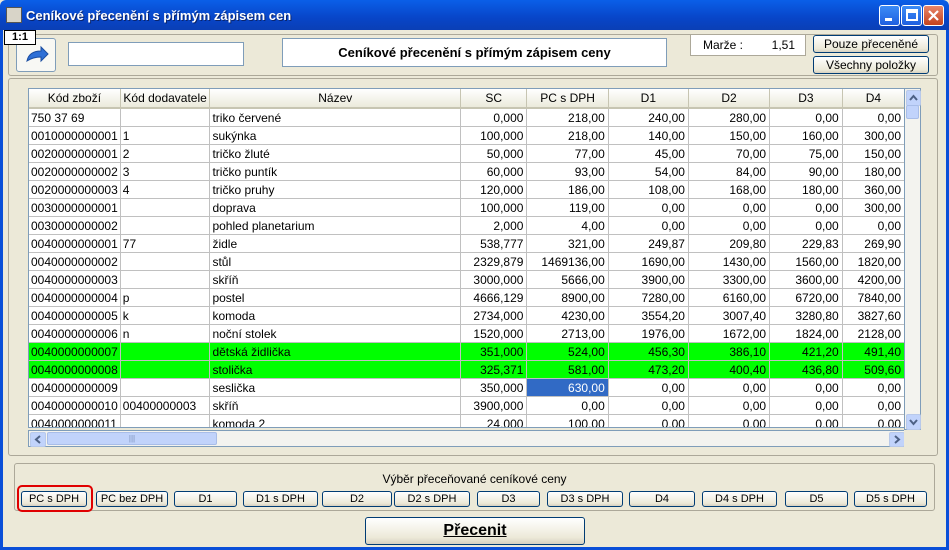 The width and height of the screenshot is (949, 550). I want to click on cell-sc: 2734,000, so click(494, 315).